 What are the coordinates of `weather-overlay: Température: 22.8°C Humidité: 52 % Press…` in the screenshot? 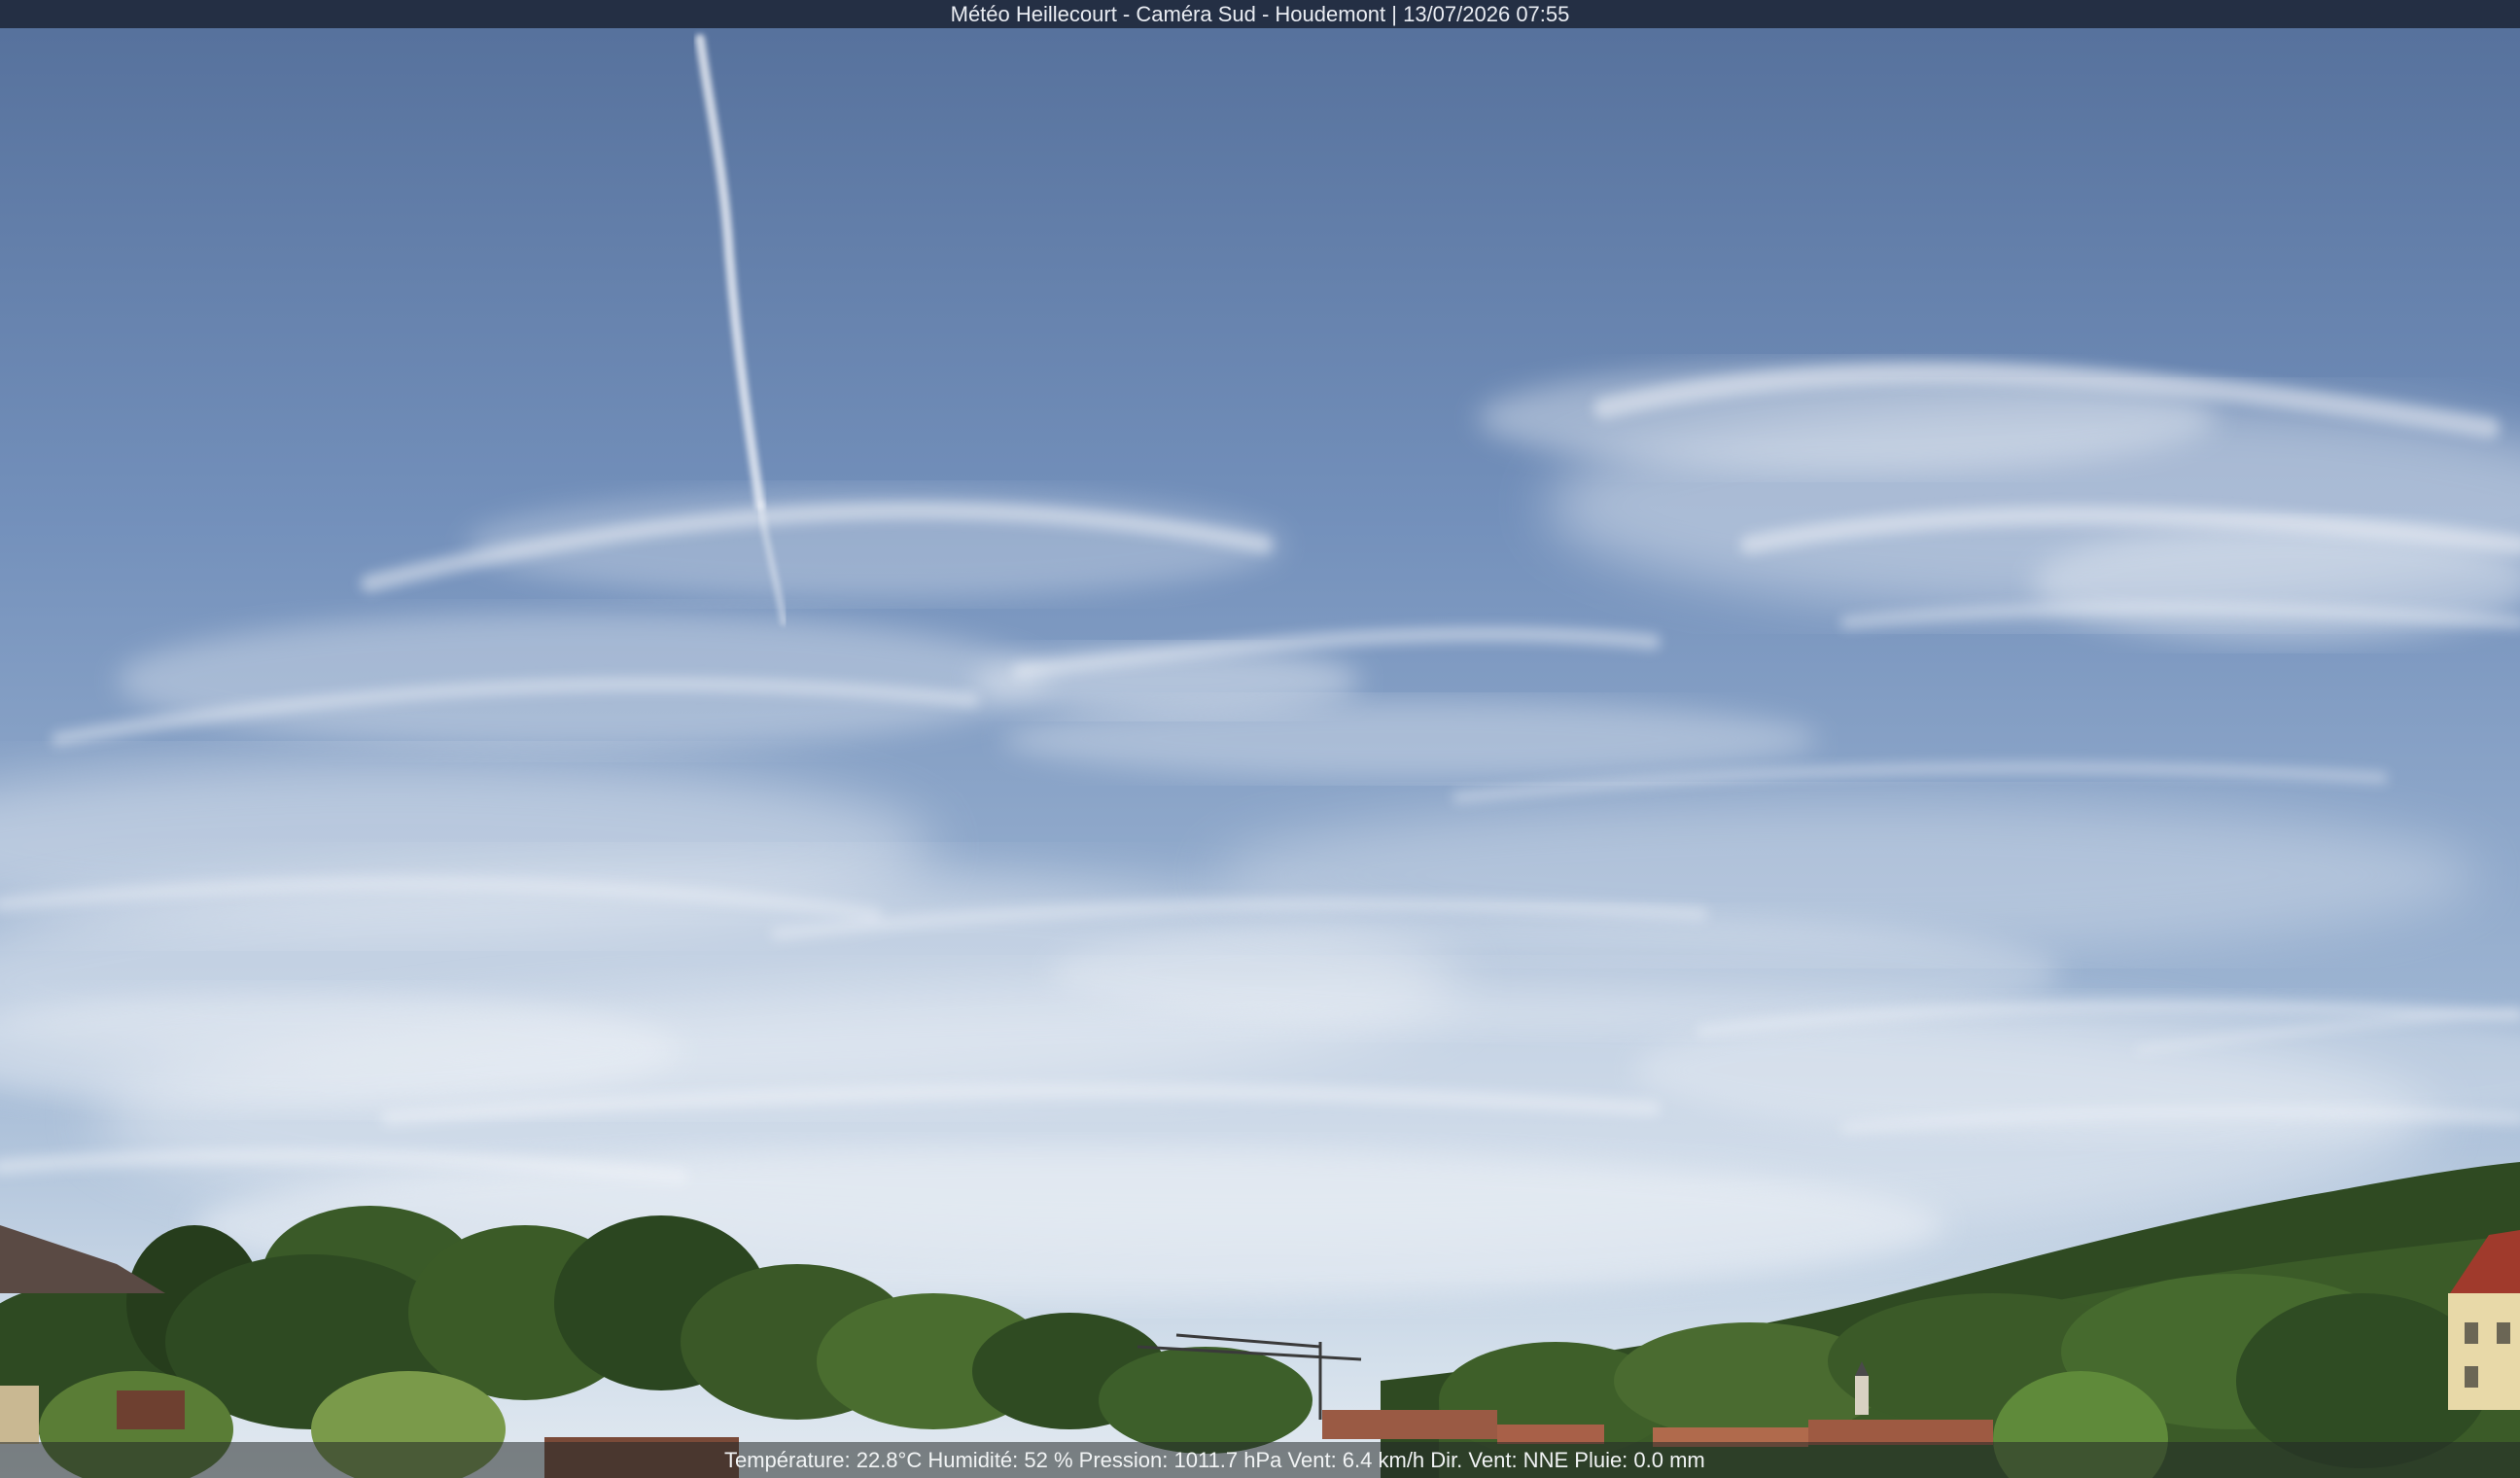 It's located at (1260, 1460).